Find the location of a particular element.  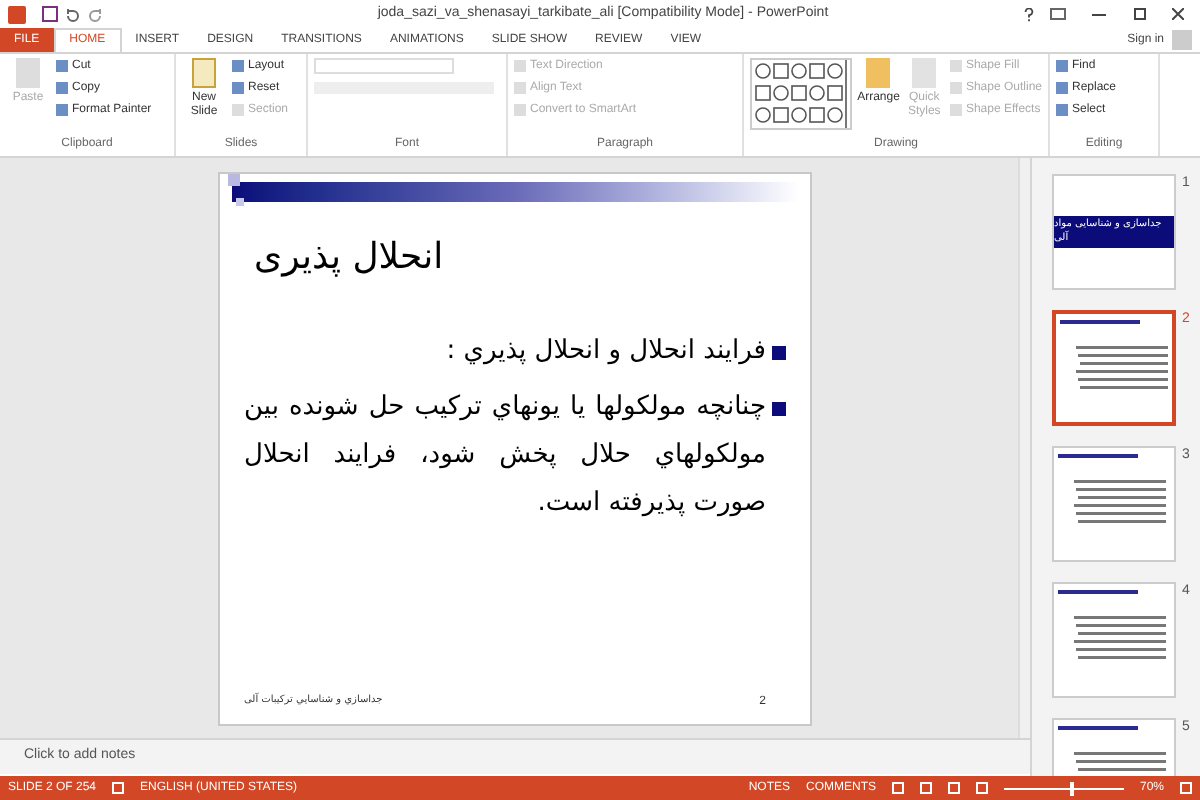

redo-icon is located at coordinates (95, 14).